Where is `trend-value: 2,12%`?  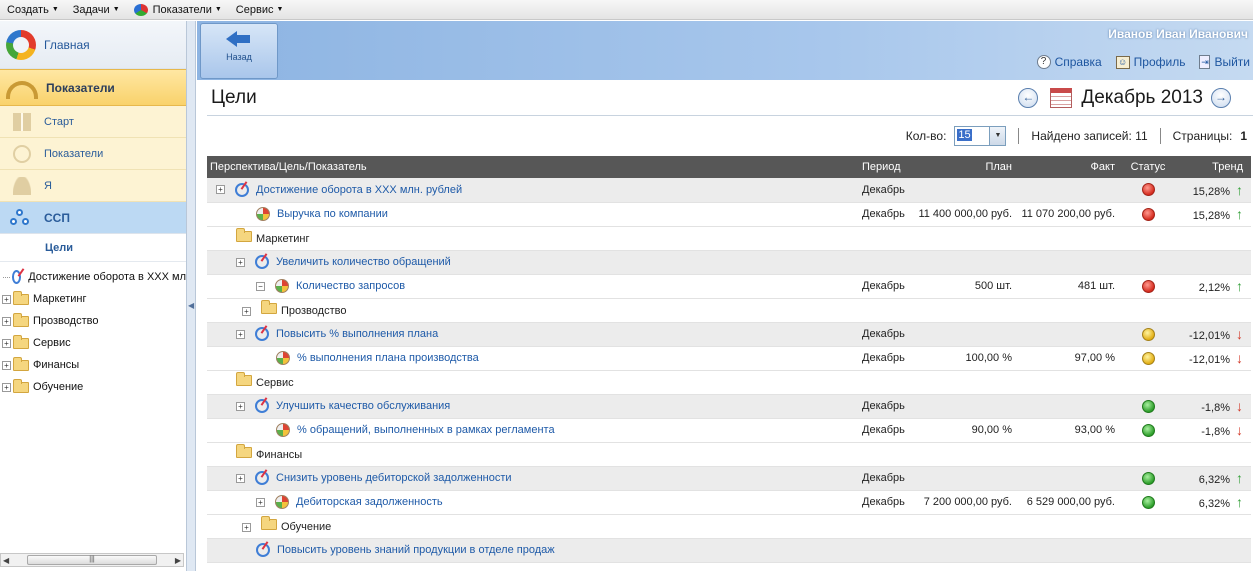 trend-value: 2,12% is located at coordinates (1214, 288).